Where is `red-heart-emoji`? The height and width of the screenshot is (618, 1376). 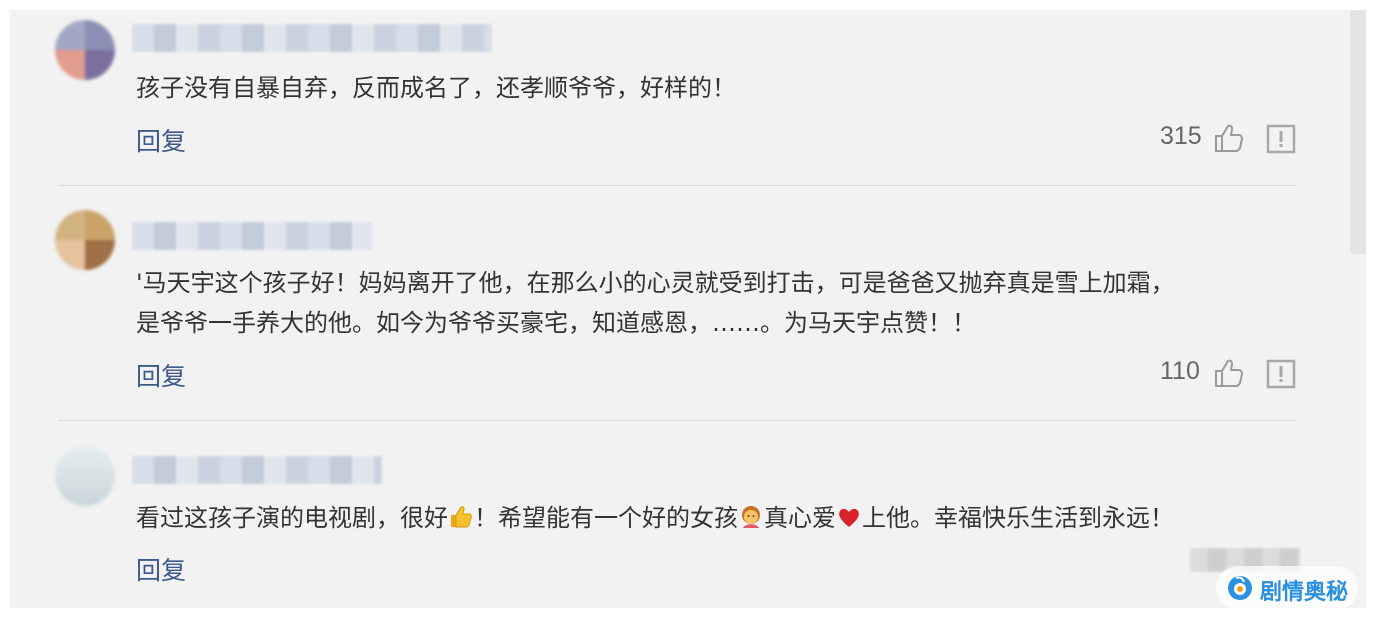
red-heart-emoji is located at coordinates (849, 517).